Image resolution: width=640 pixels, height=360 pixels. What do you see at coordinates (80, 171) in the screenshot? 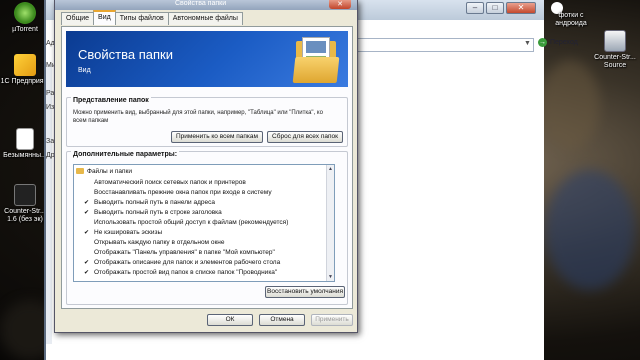
I see `folder-icon` at bounding box center [80, 171].